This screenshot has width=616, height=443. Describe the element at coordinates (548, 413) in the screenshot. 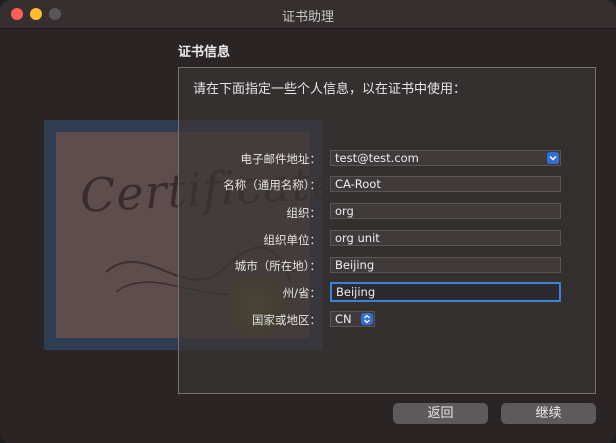

I see `continue-button: 继续` at that location.